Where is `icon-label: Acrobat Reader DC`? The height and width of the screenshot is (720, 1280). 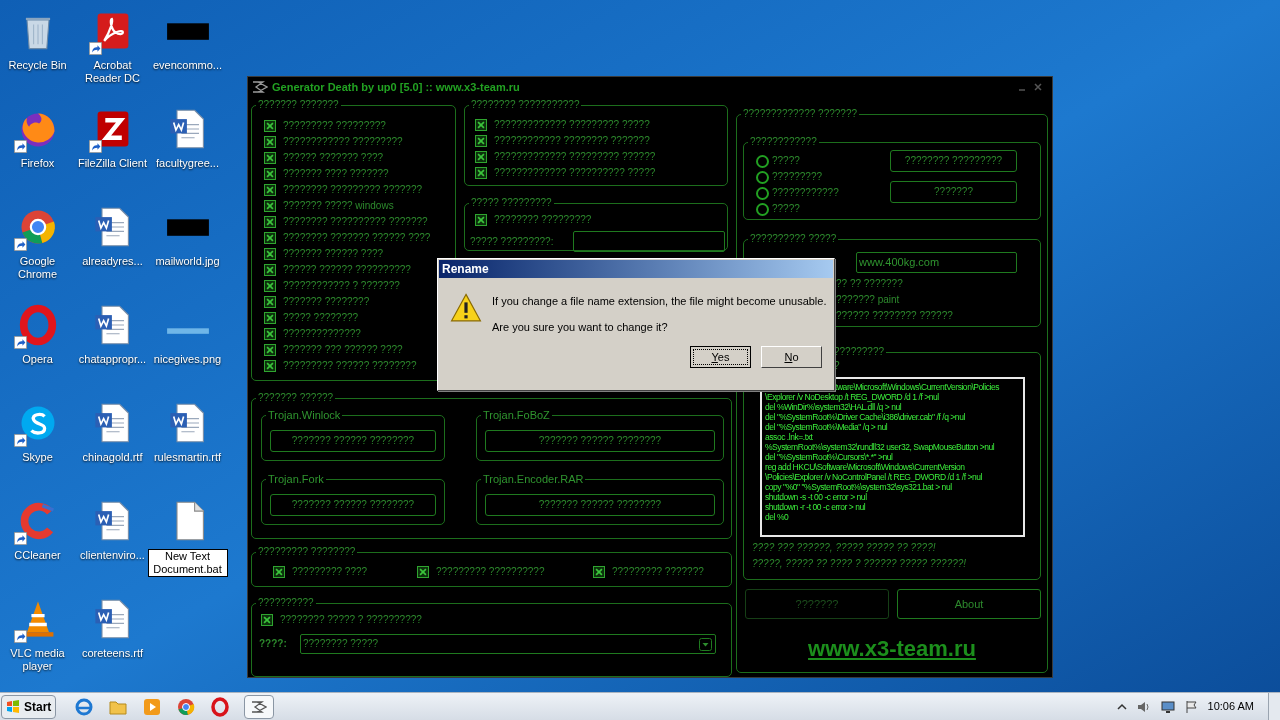 icon-label: Acrobat Reader DC is located at coordinates (112, 72).